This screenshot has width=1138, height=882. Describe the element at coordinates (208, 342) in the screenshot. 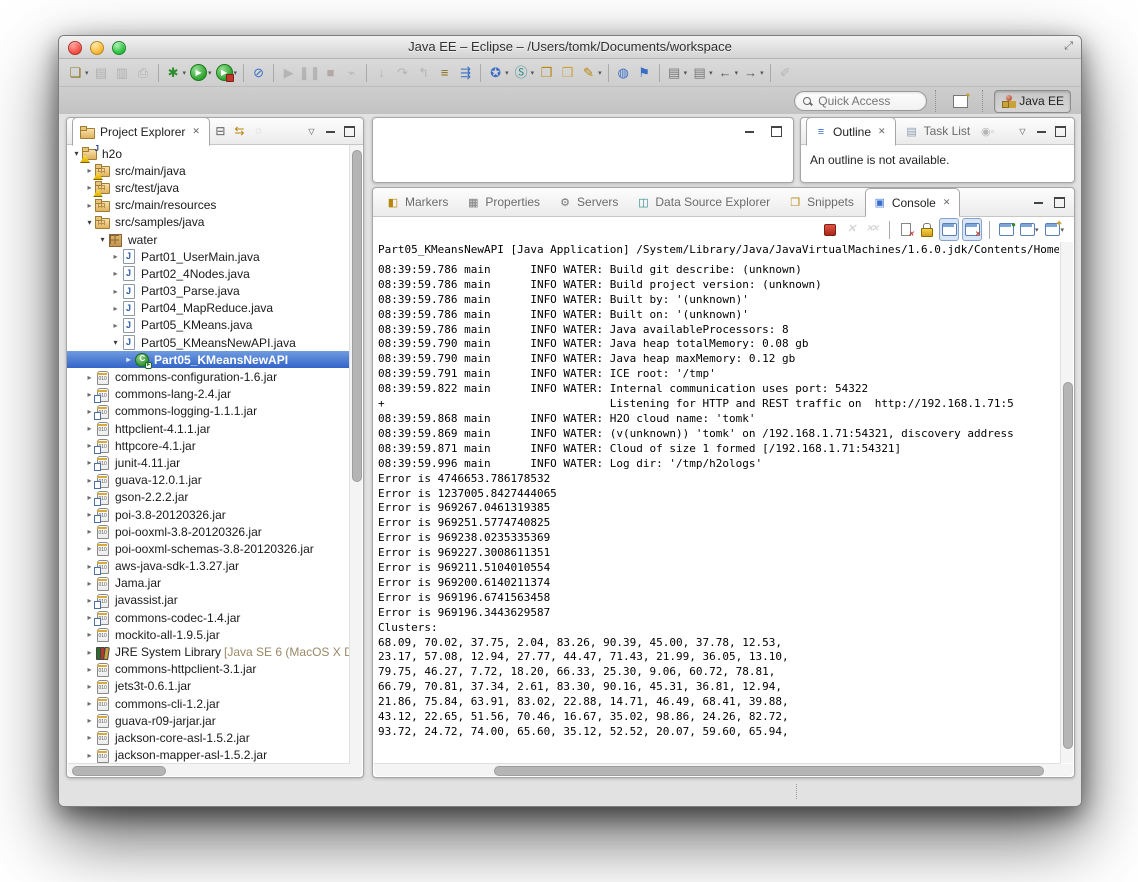

I see `tree-item-part05-kmeansnewapi-java: ▾ J Part05_KMeansNewAPI.java` at that location.